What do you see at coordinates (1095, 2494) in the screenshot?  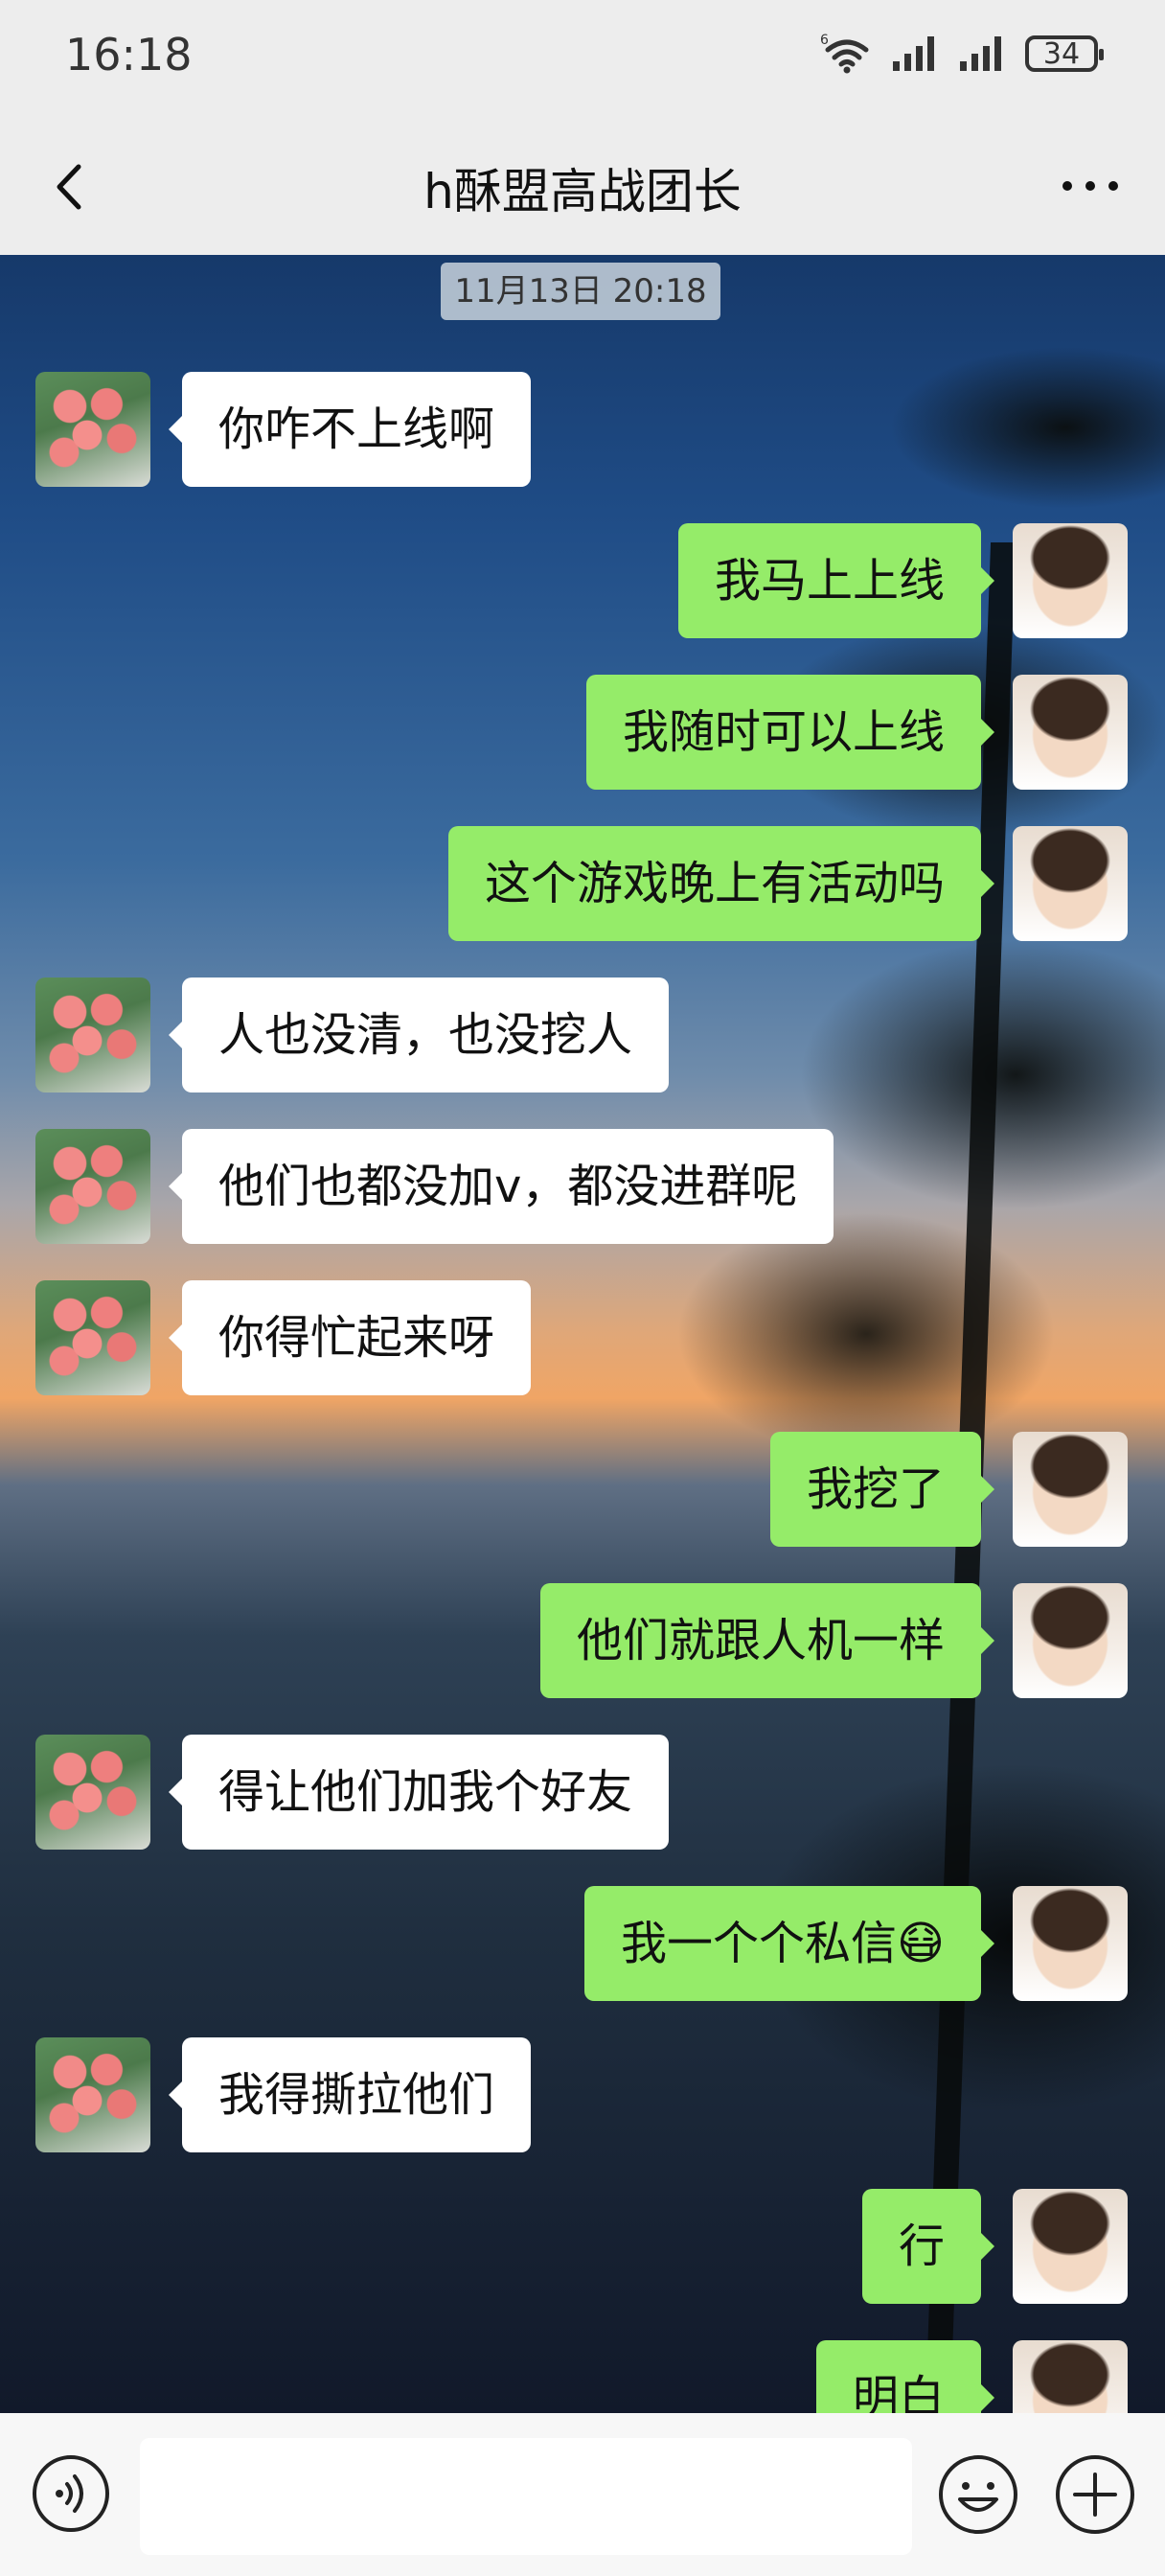 I see `plus-icon` at bounding box center [1095, 2494].